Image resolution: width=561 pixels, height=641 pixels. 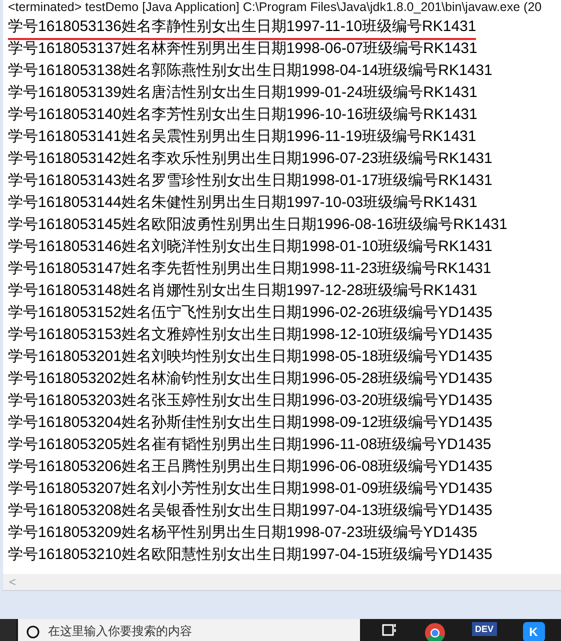 I want to click on console-line: 学号1618053139姓名唐洁性别女出生日期1999-01-24班级编号RK1431, so click(x=243, y=93).